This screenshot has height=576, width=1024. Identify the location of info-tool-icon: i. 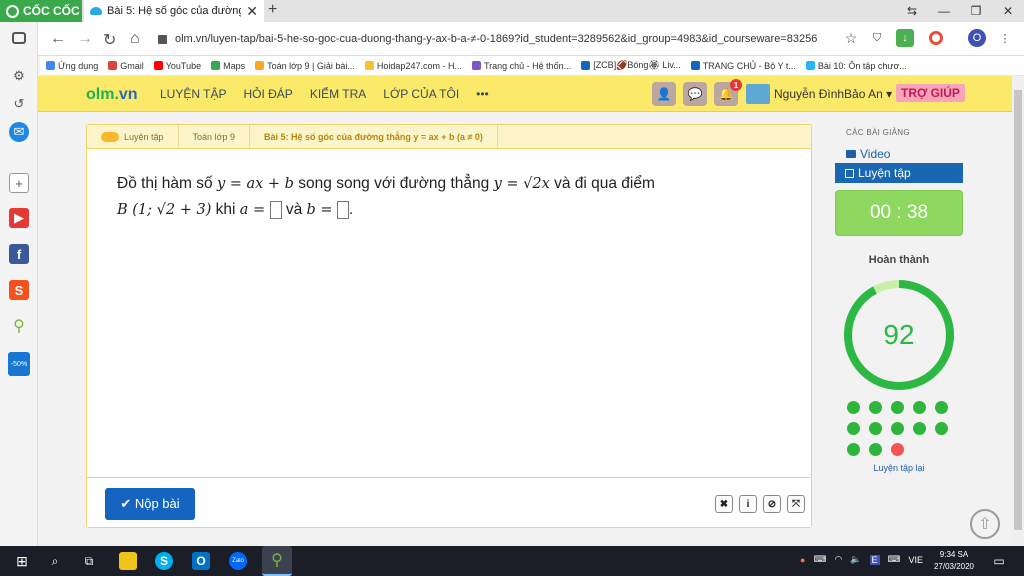
(748, 504).